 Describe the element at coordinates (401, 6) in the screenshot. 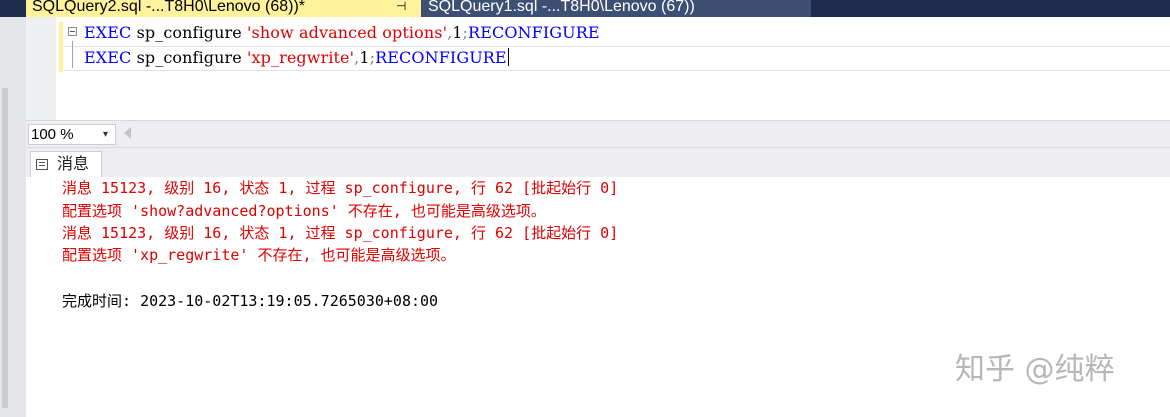

I see `pin-icon: ⊣` at that location.